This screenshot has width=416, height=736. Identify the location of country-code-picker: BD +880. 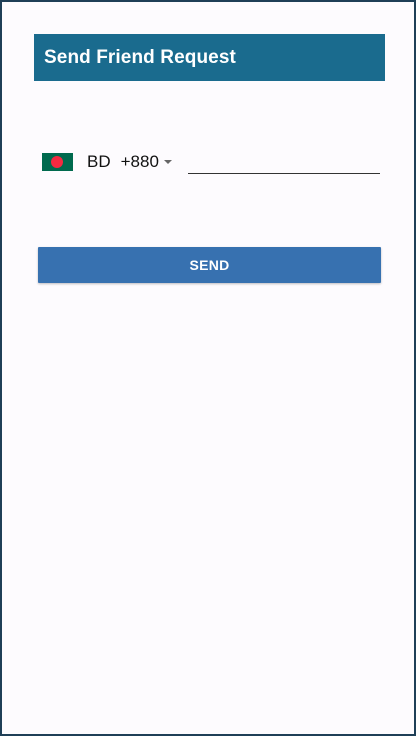
(107, 162).